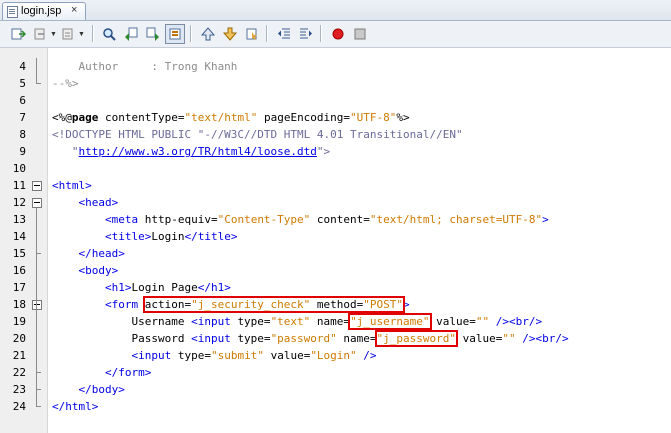  I want to click on code-text: </body>, so click(88, 389).